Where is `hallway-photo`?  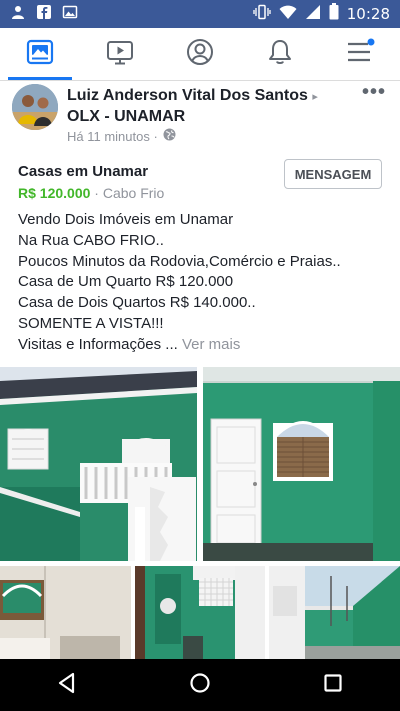
hallway-photo is located at coordinates (200, 612).